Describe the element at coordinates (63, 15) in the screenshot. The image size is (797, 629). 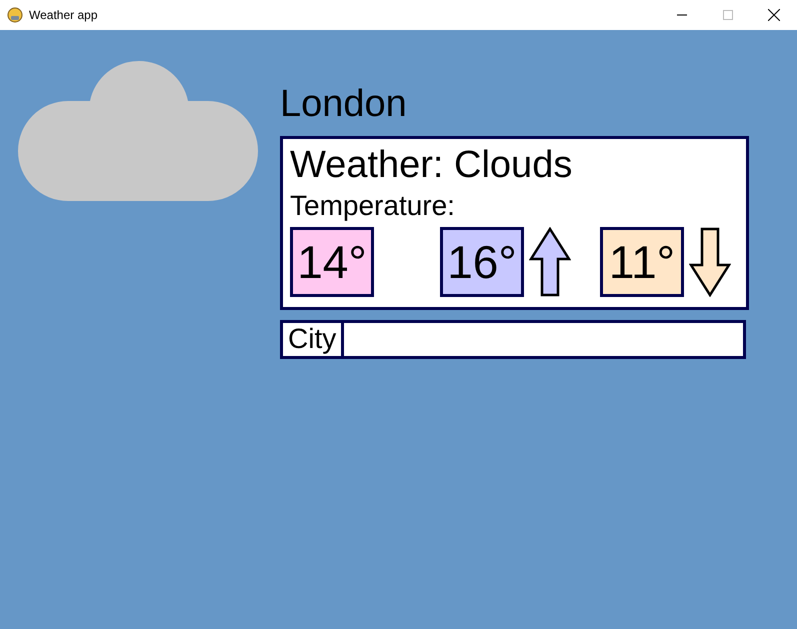
I see `window-title: Weather app` at that location.